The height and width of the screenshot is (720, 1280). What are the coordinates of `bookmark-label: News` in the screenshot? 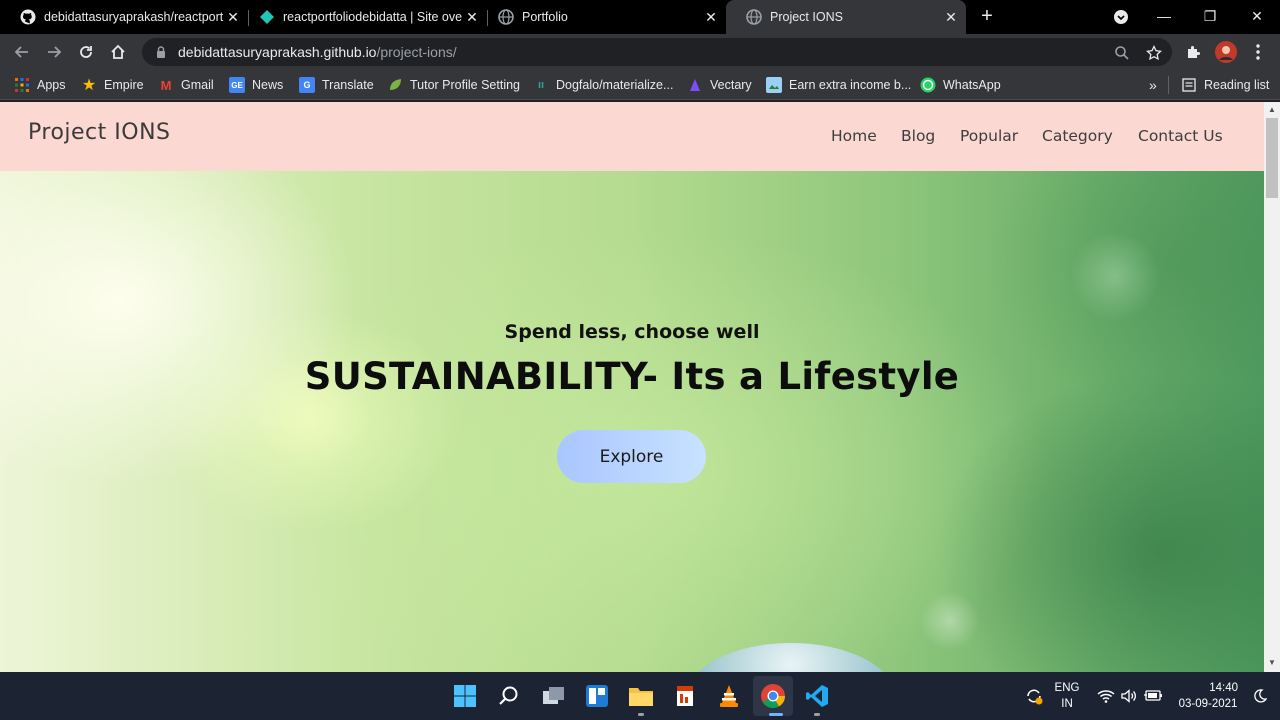 It's located at (268, 85).